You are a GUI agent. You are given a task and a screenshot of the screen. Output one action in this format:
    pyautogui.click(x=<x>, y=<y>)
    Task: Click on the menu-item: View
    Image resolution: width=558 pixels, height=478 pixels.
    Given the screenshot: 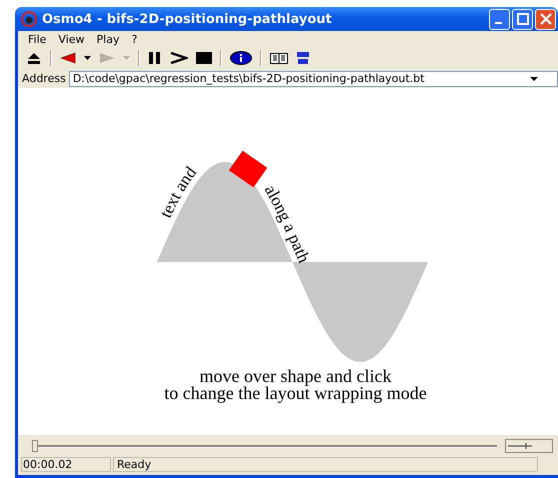 What is the action you would take?
    pyautogui.click(x=73, y=39)
    